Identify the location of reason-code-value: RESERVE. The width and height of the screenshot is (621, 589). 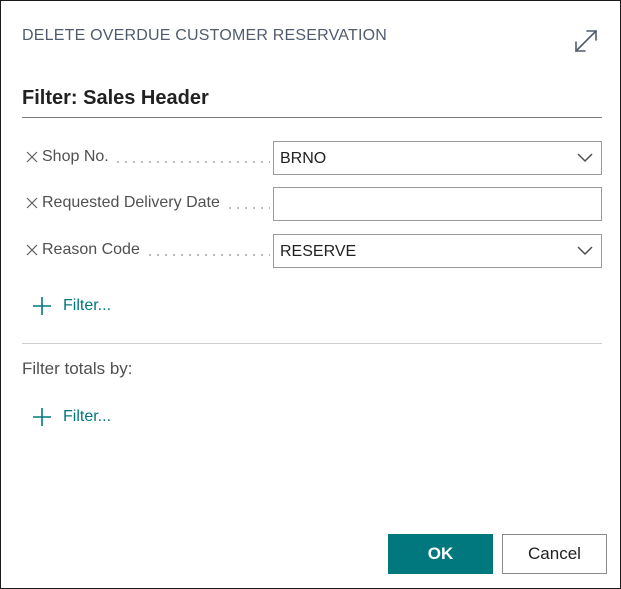
(318, 251).